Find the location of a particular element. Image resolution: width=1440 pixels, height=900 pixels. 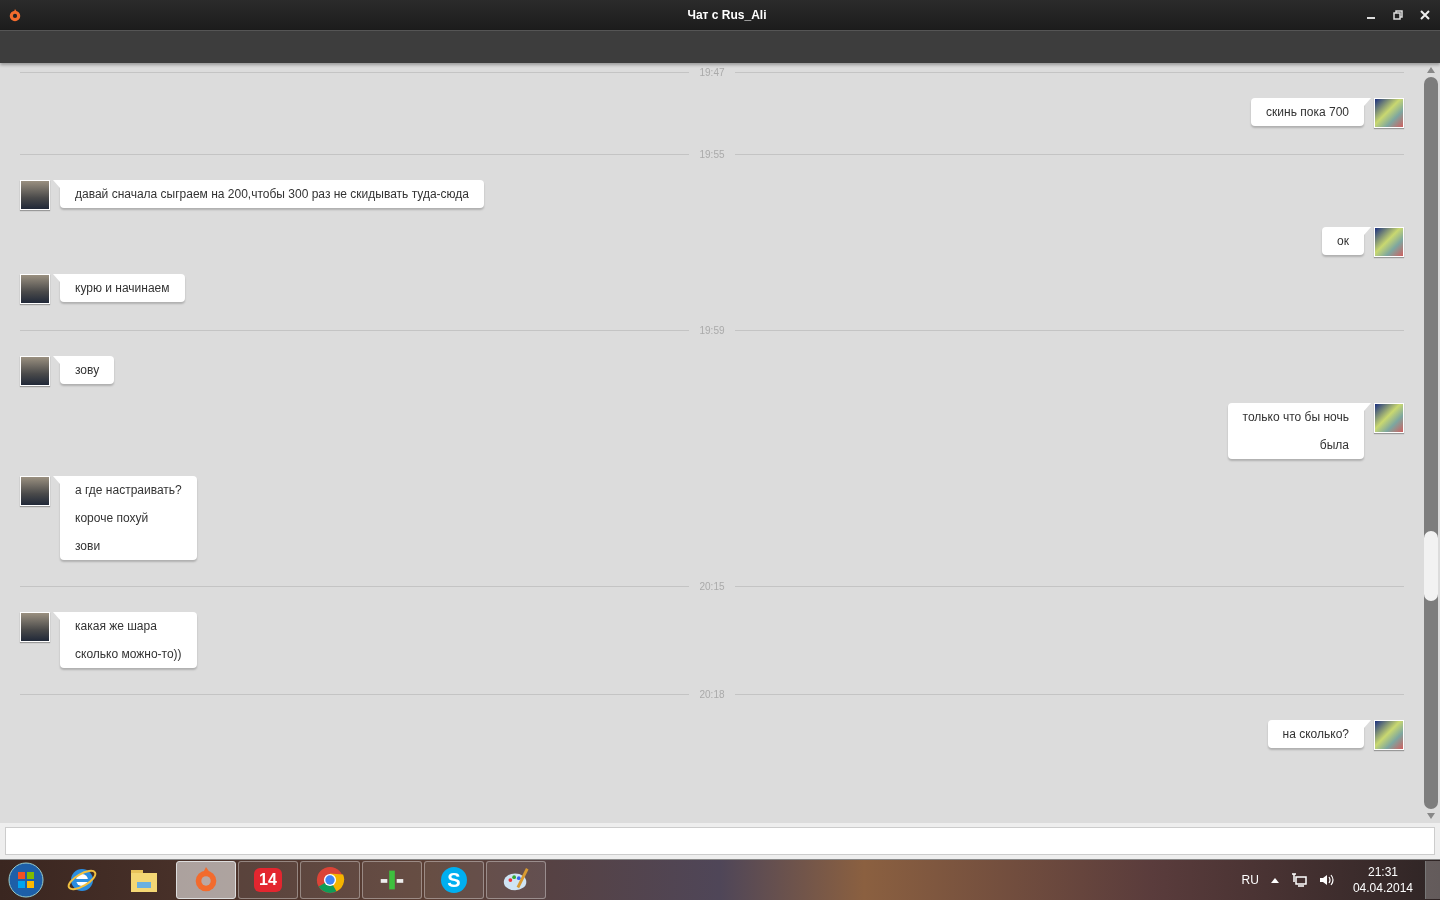

message-text: курю и начинаем is located at coordinates (122, 288).